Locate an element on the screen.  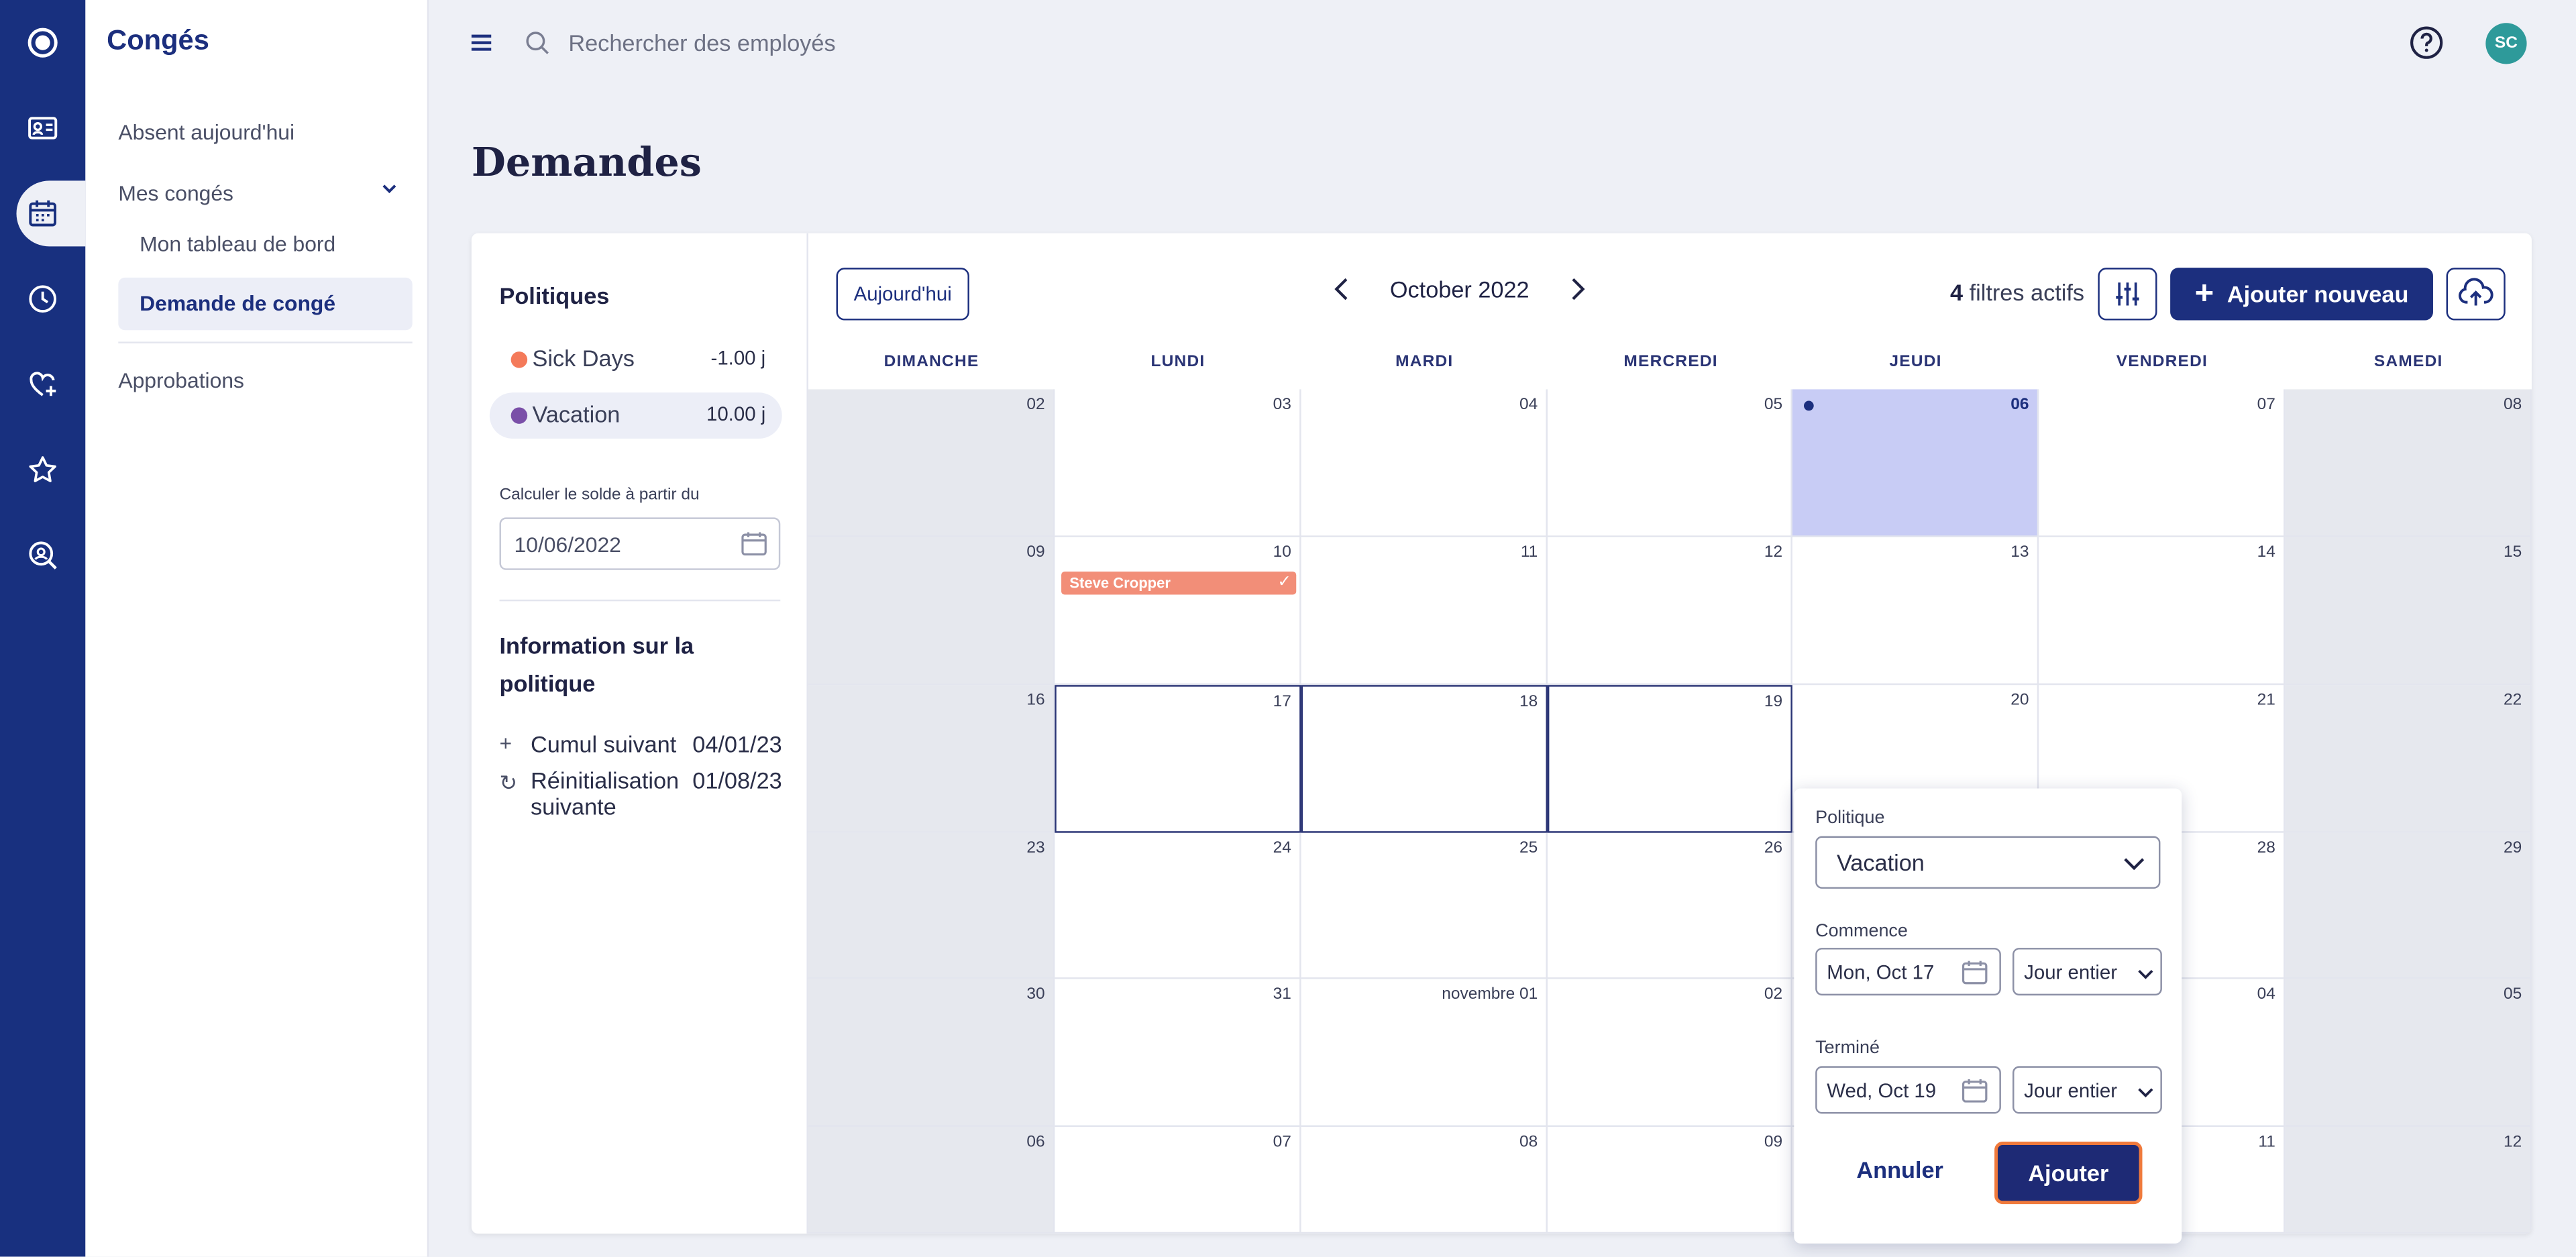
leave-event: Steve Cropper ✓ is located at coordinates (1179, 583).